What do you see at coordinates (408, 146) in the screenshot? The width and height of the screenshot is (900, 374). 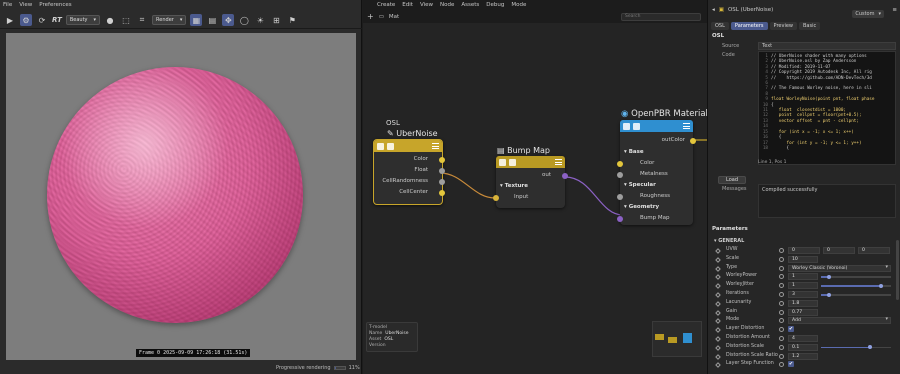 I see `ubernoise-node-header` at bounding box center [408, 146].